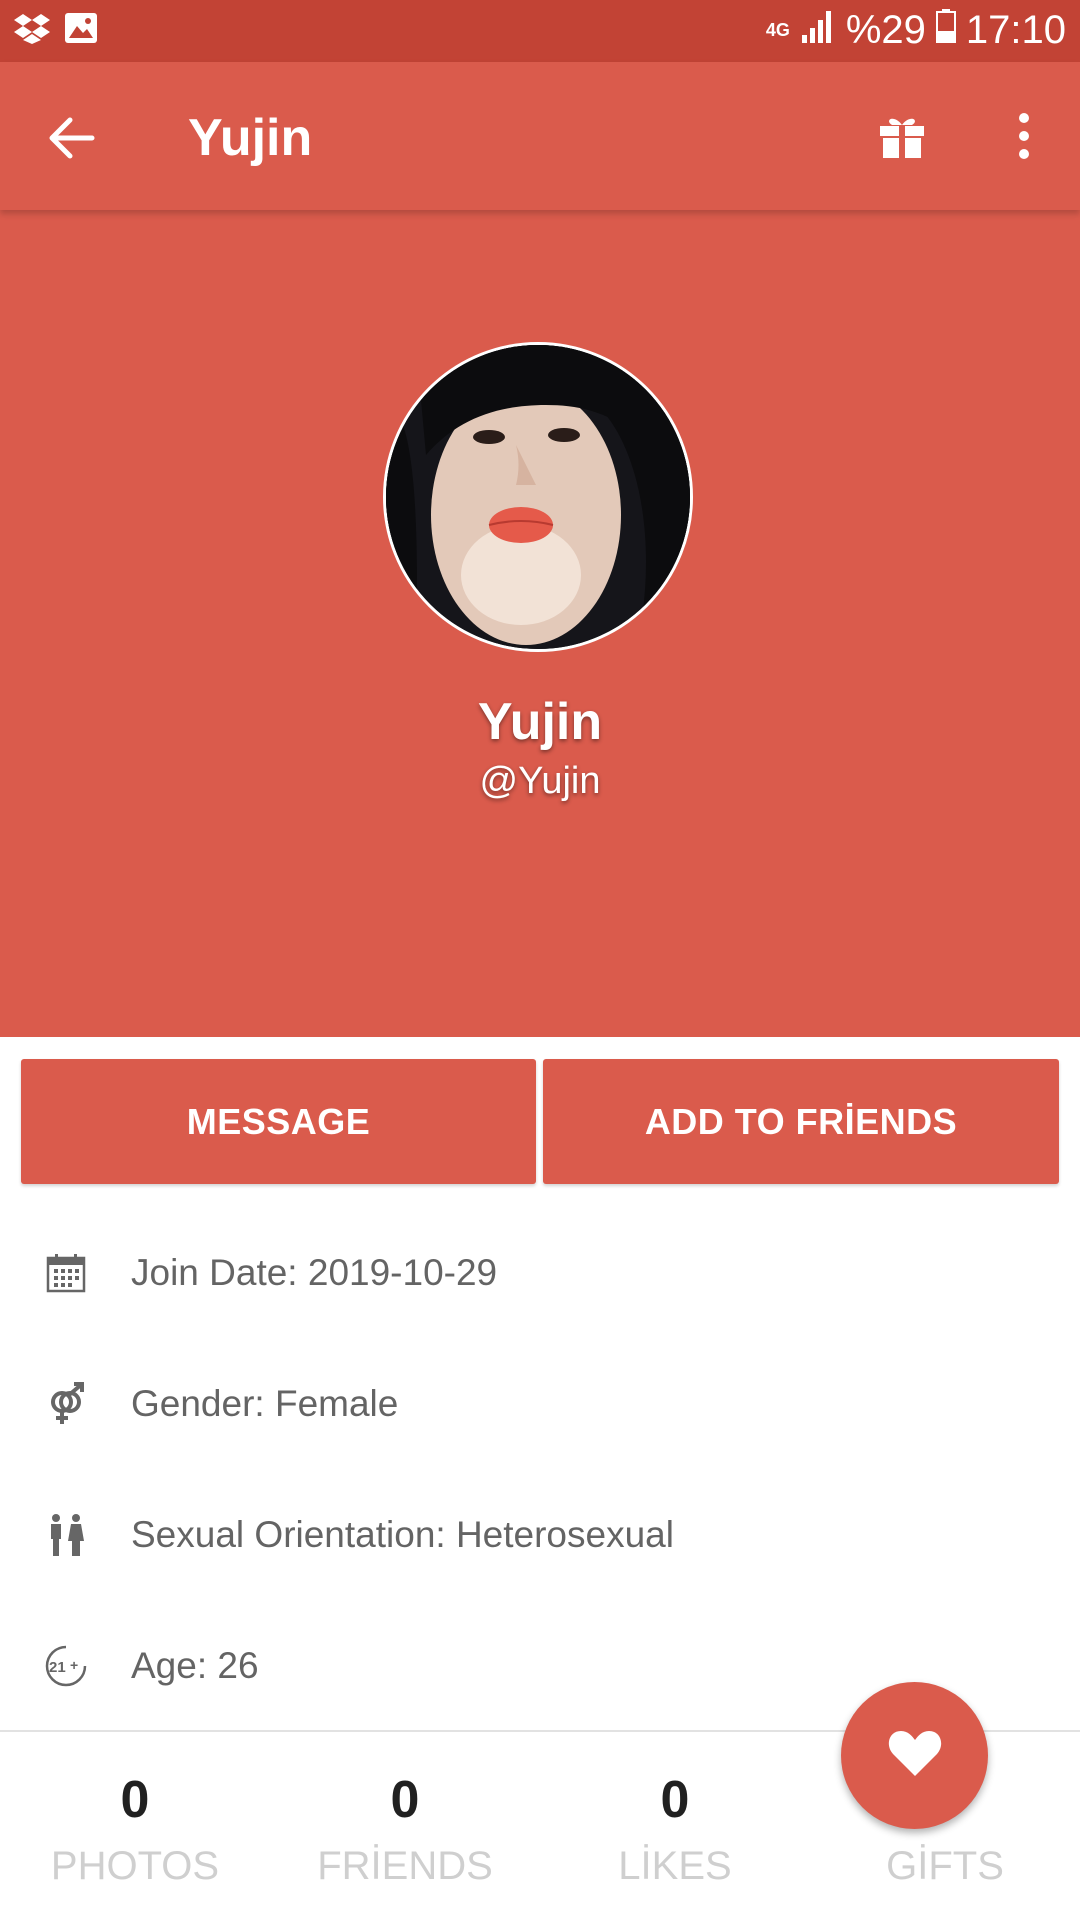  I want to click on profile-username: @Yujin, so click(540, 781).